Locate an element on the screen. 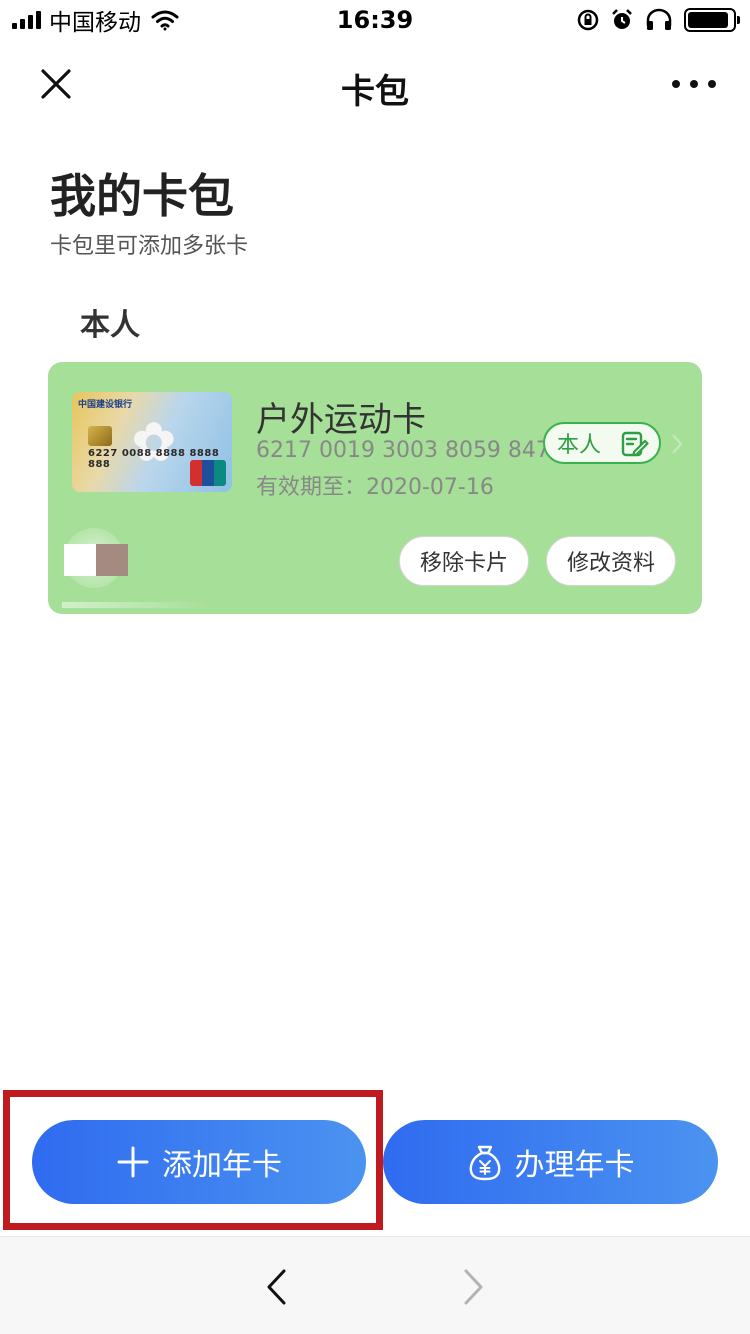 The width and height of the screenshot is (750, 1334). nav-title: 卡包 is located at coordinates (375, 92).